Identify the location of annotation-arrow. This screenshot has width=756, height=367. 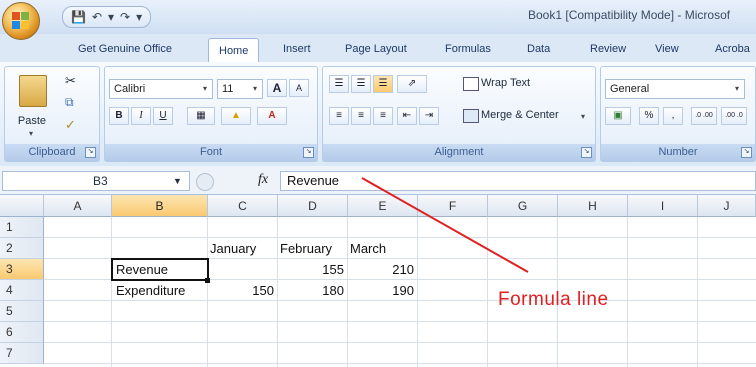
(445, 225).